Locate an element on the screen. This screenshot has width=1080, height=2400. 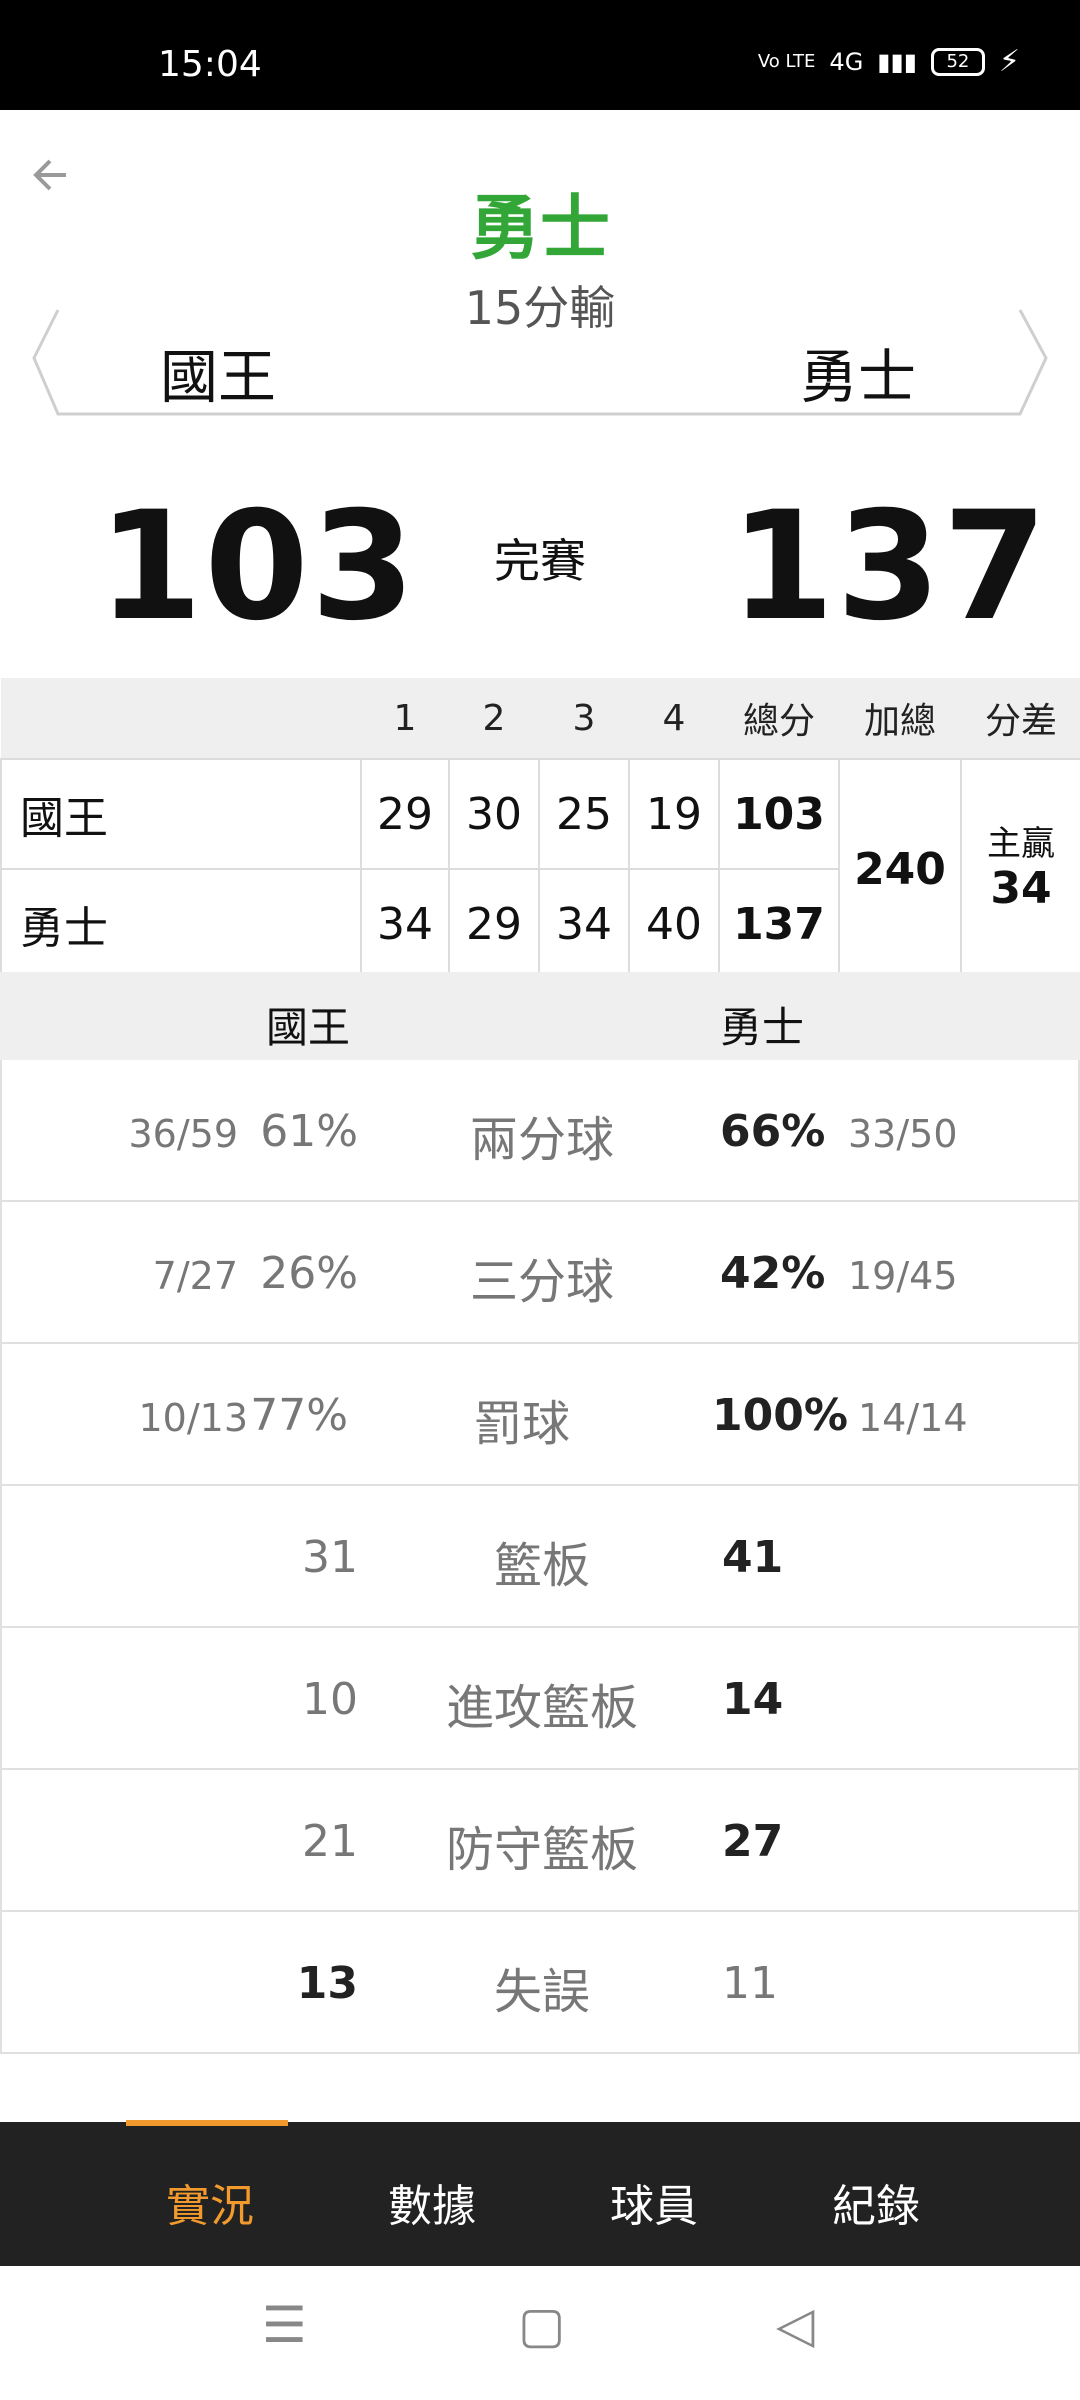
header-q3: 3 is located at coordinates (584, 718).